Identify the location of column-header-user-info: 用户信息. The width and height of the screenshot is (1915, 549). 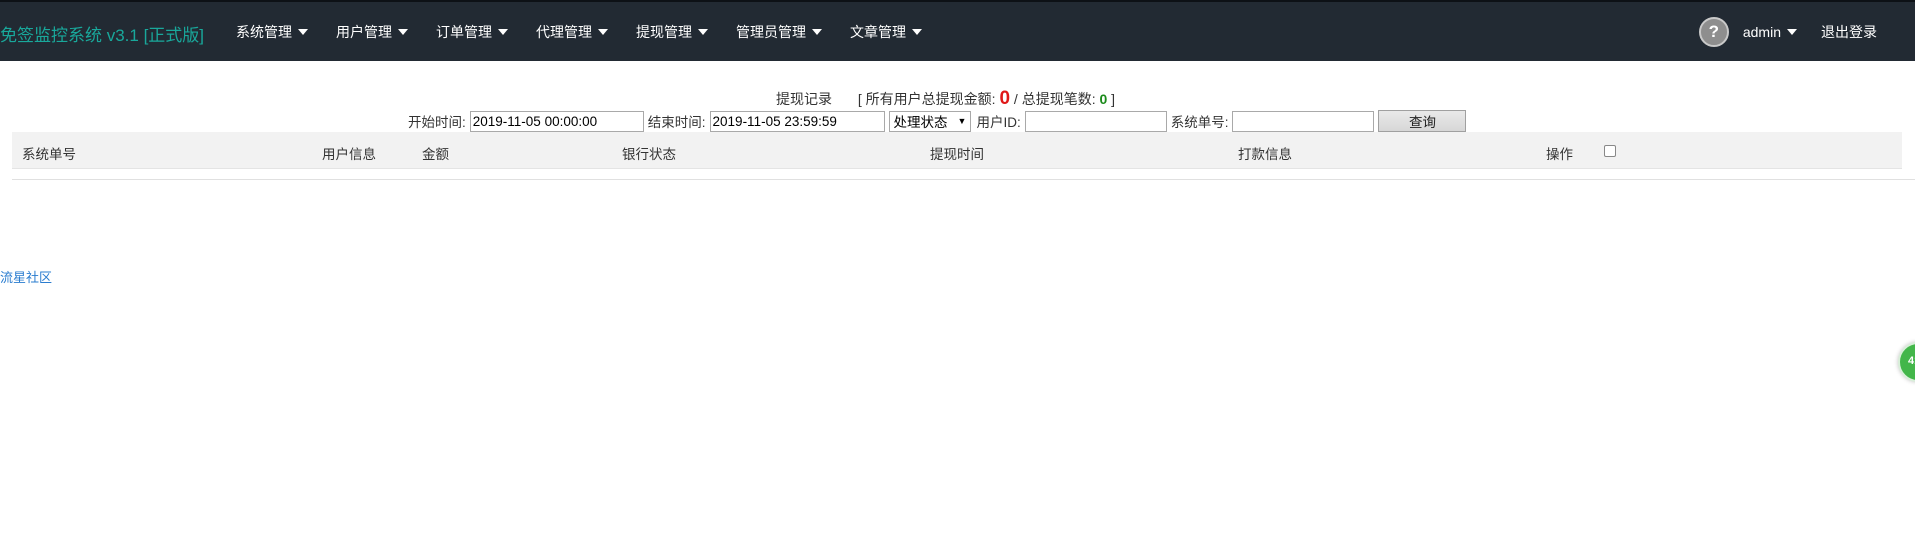
(349, 154).